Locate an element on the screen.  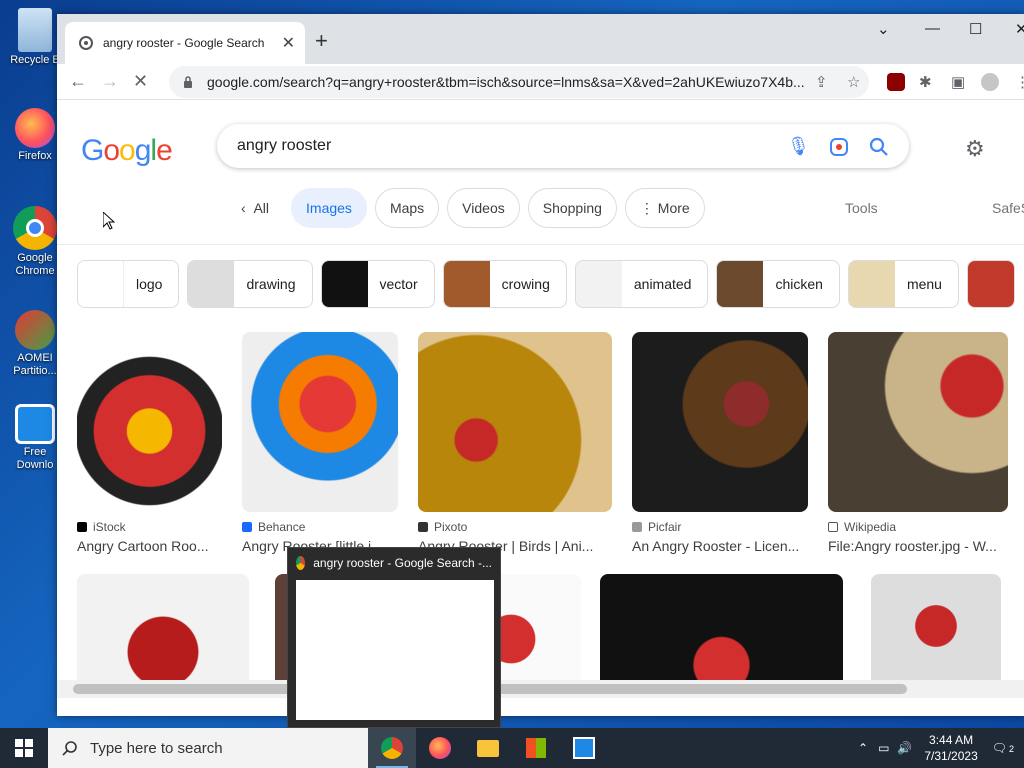
clock: 3:44 AM 7/31/2023 is located at coordinates (950, 748).